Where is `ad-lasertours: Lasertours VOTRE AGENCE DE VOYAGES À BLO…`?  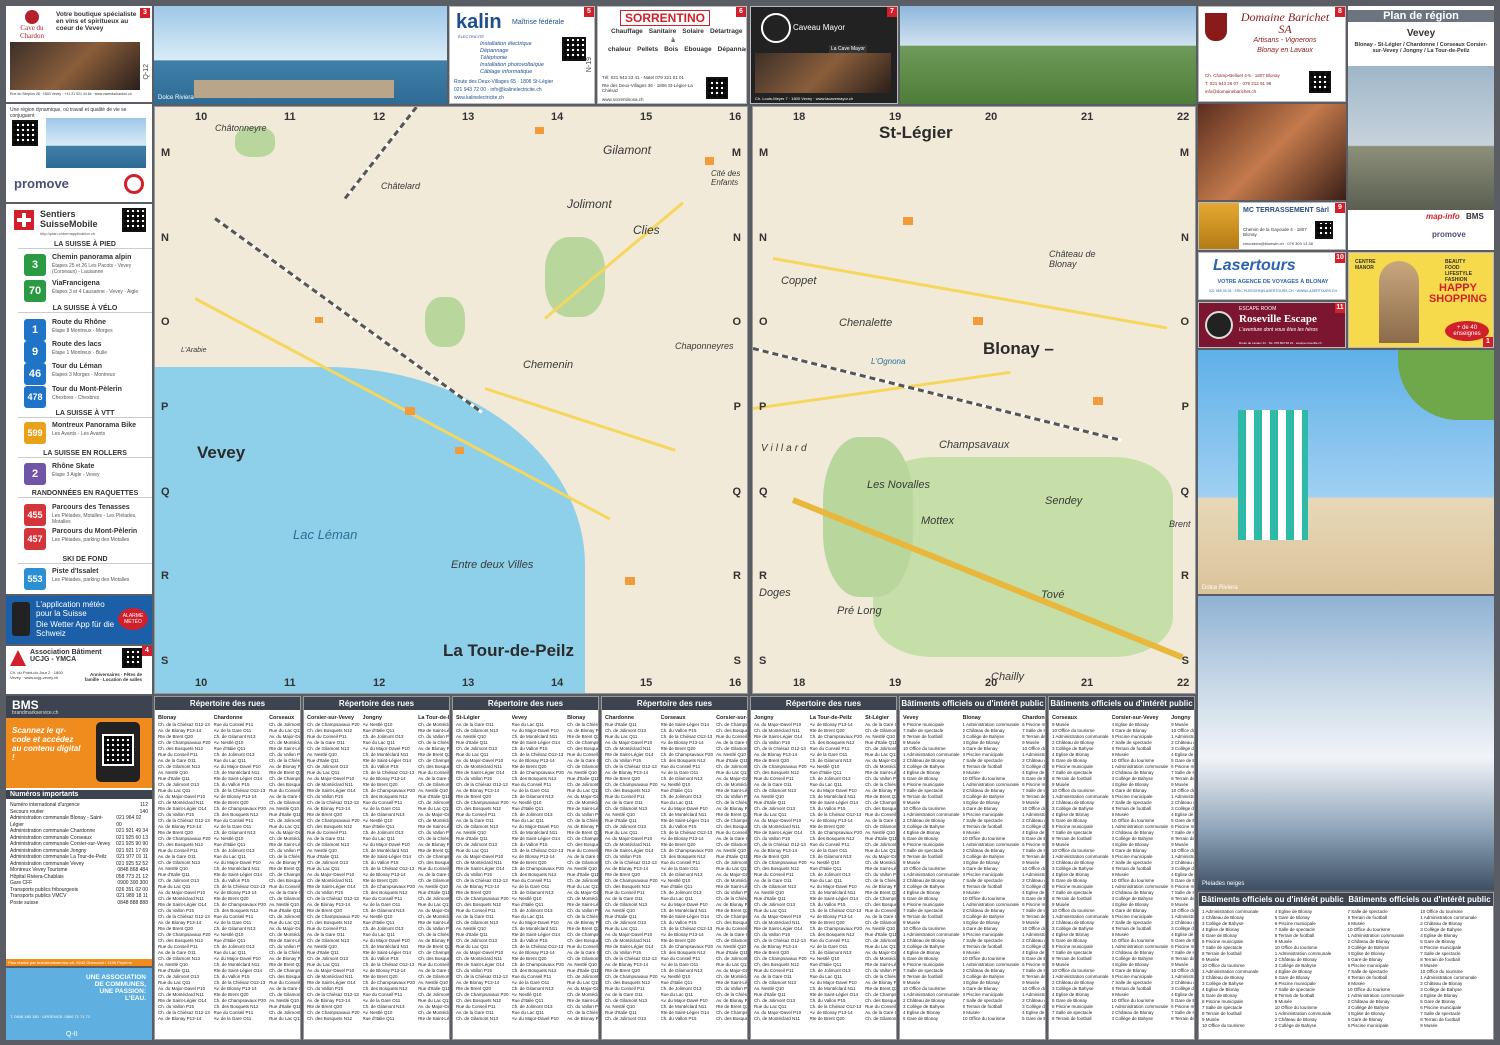
ad-lasertours: Lasertours VOTRE AGENCE DE VOYAGES À BLO… is located at coordinates (1272, 276).